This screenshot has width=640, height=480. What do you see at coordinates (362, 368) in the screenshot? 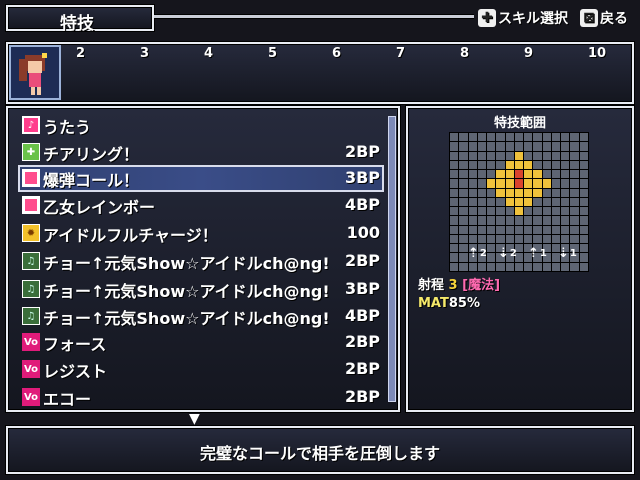
I see `skill-cost: 2BP` at bounding box center [362, 368].